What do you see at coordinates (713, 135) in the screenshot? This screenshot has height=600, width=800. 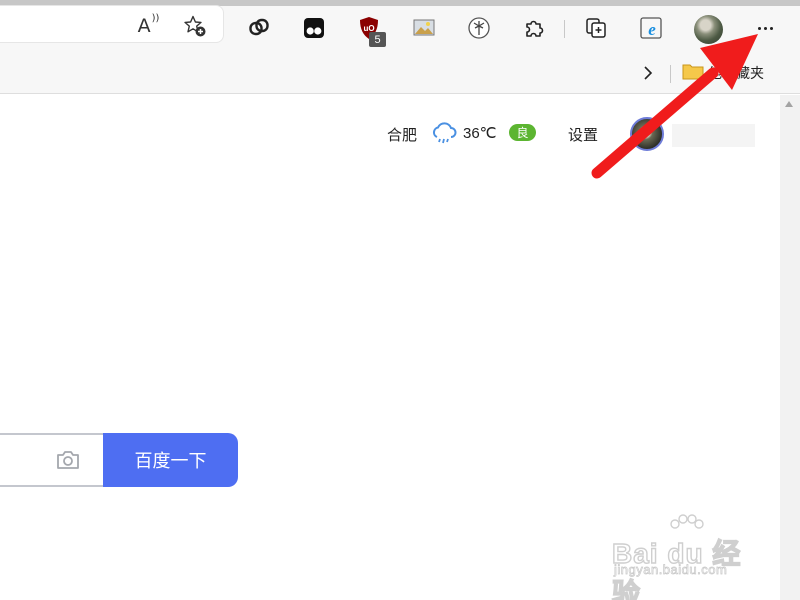 I see `user-name-redacted` at bounding box center [713, 135].